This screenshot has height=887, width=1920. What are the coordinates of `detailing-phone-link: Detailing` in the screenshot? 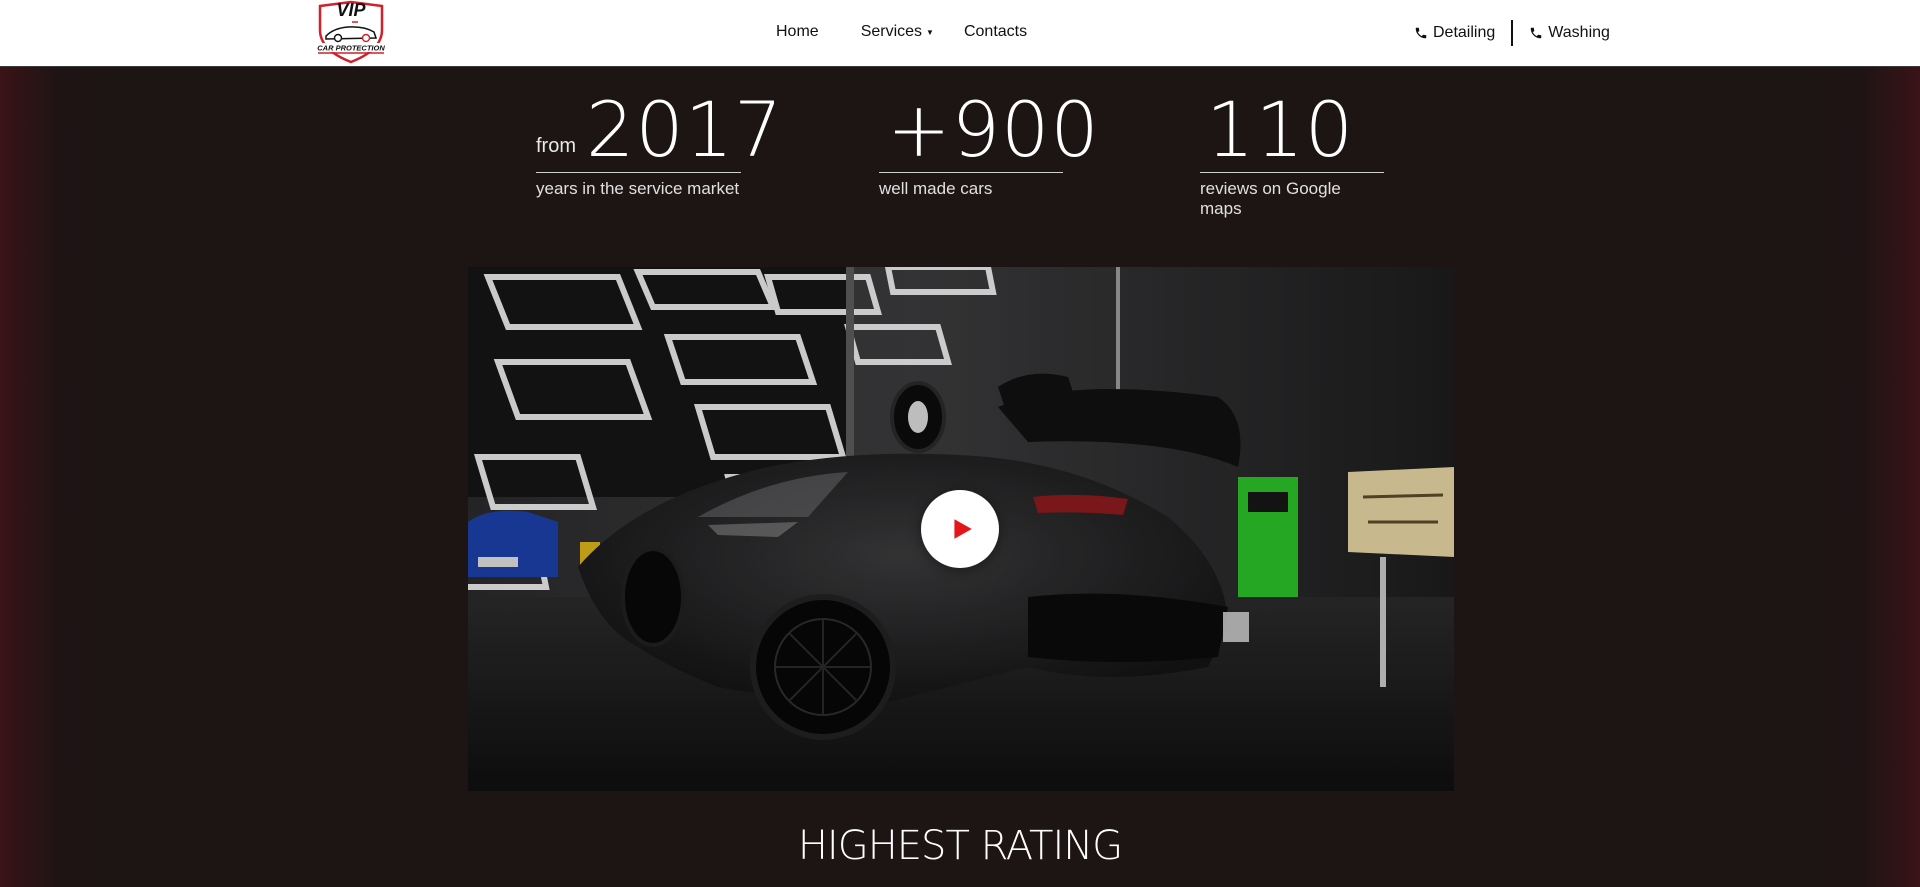 It's located at (1454, 33).